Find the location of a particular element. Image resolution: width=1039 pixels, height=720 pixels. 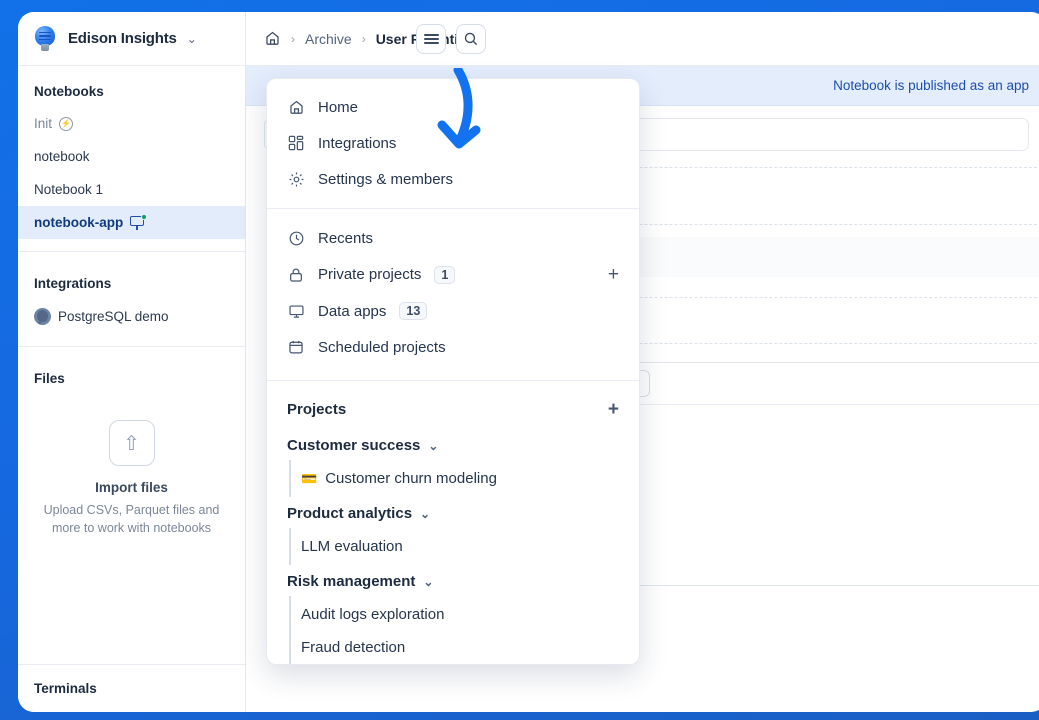

project-item: LLM evaluation is located at coordinates (453, 546).